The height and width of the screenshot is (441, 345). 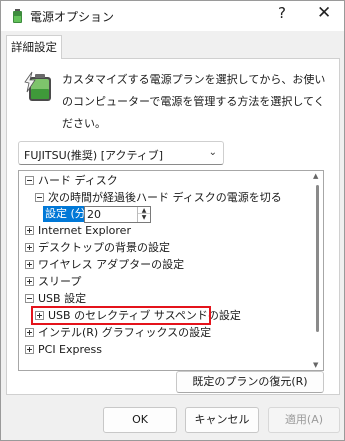 What do you see at coordinates (144, 210) in the screenshot?
I see `stepper-up-icon: ▲` at bounding box center [144, 210].